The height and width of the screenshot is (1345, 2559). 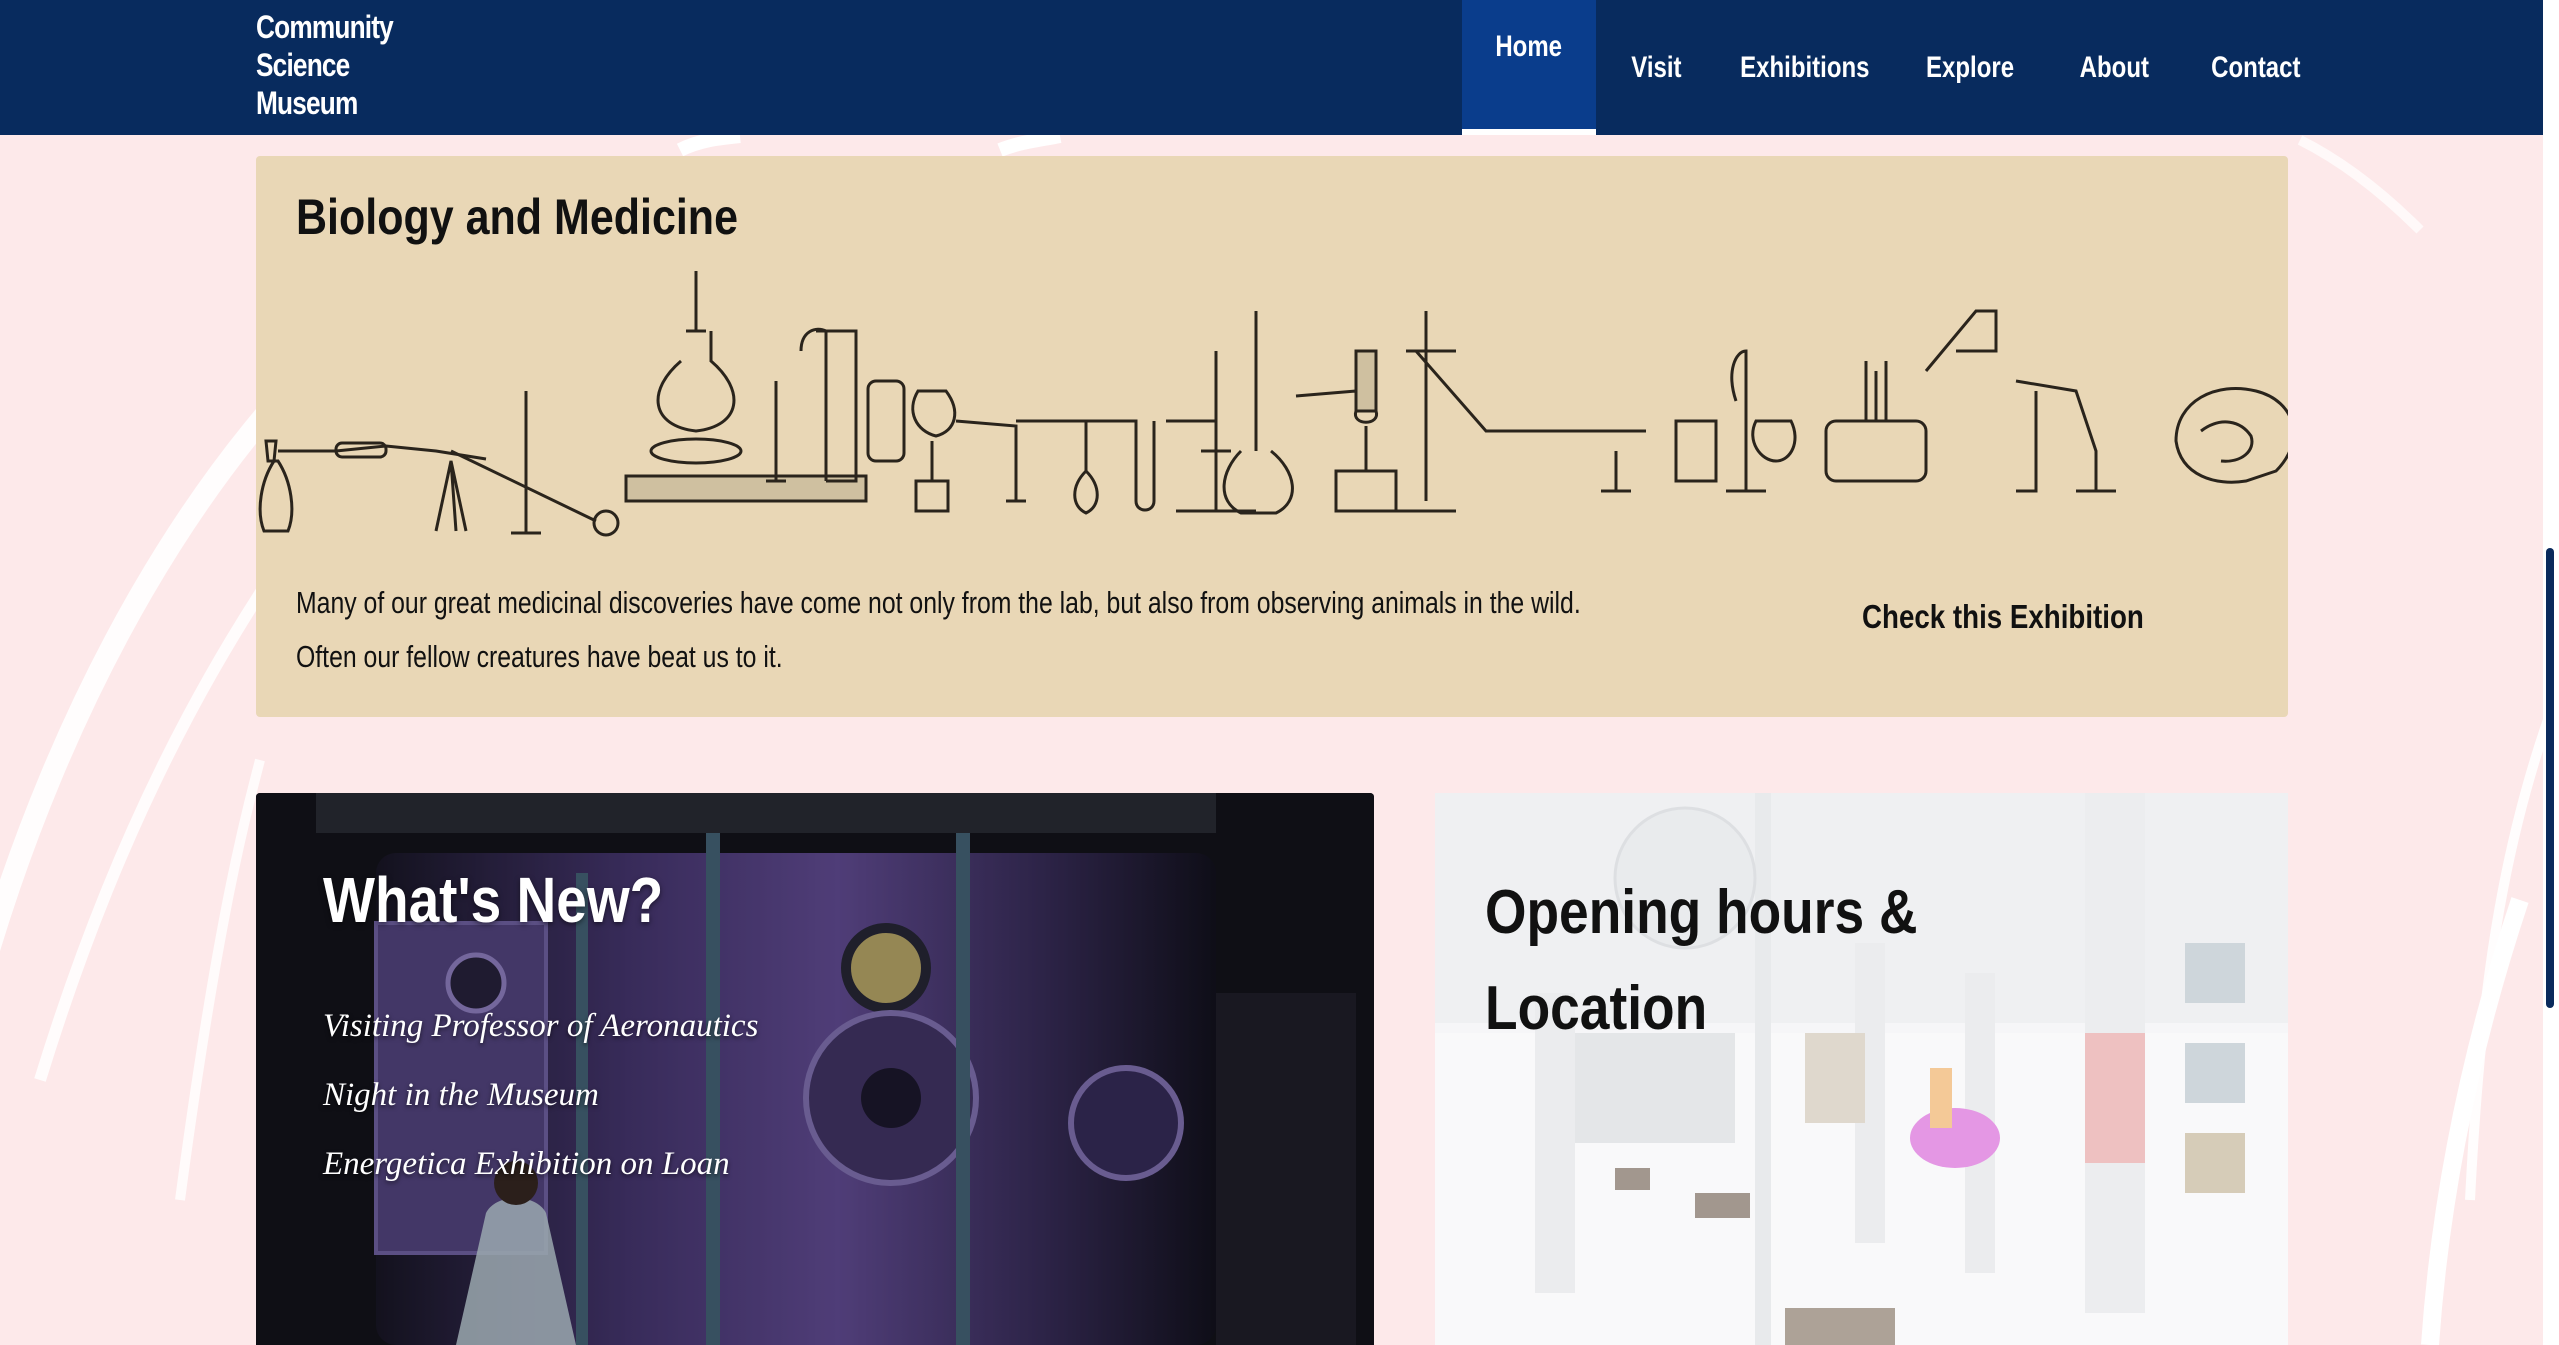 I want to click on check-exhibition-link: Check this Exhibition, so click(x=2003, y=617).